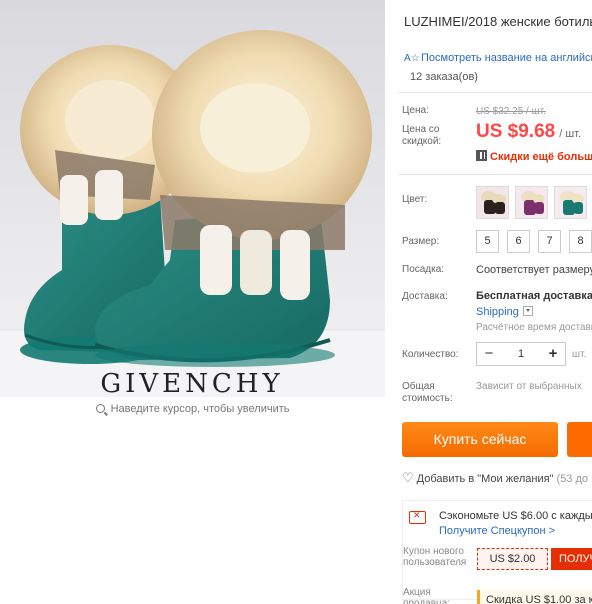 This screenshot has width=592, height=604. Describe the element at coordinates (506, 58) in the screenshot. I see `translate-link-text: Посмотреть название на английском` at that location.